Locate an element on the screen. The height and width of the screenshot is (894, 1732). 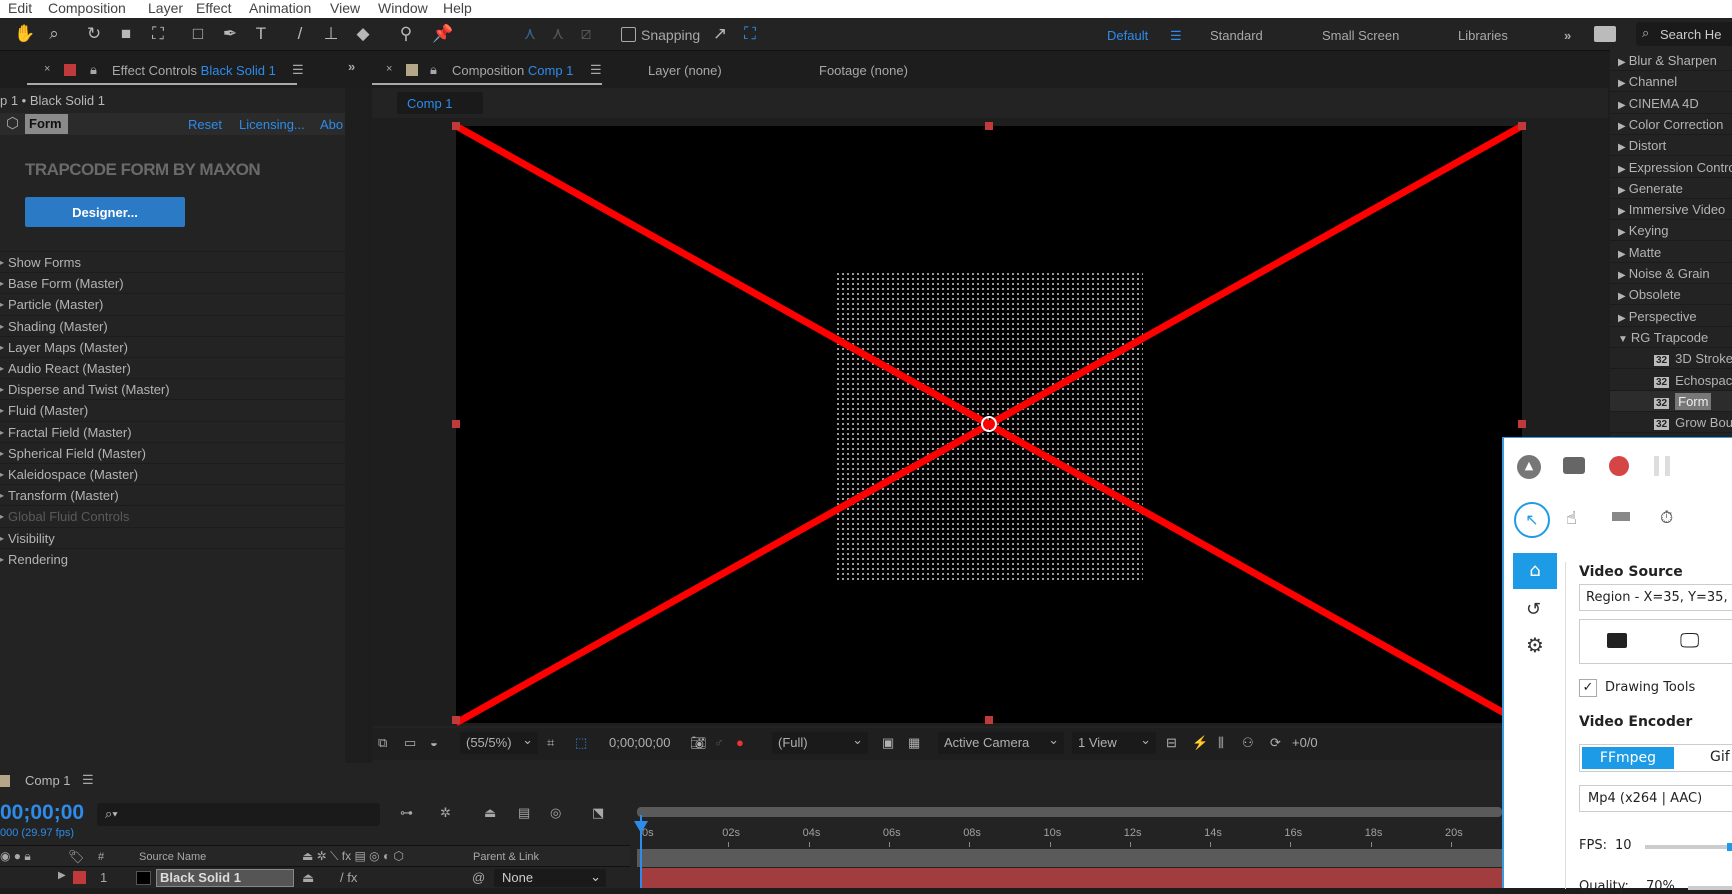
menu-layer: Layer is located at coordinates (165, 8).